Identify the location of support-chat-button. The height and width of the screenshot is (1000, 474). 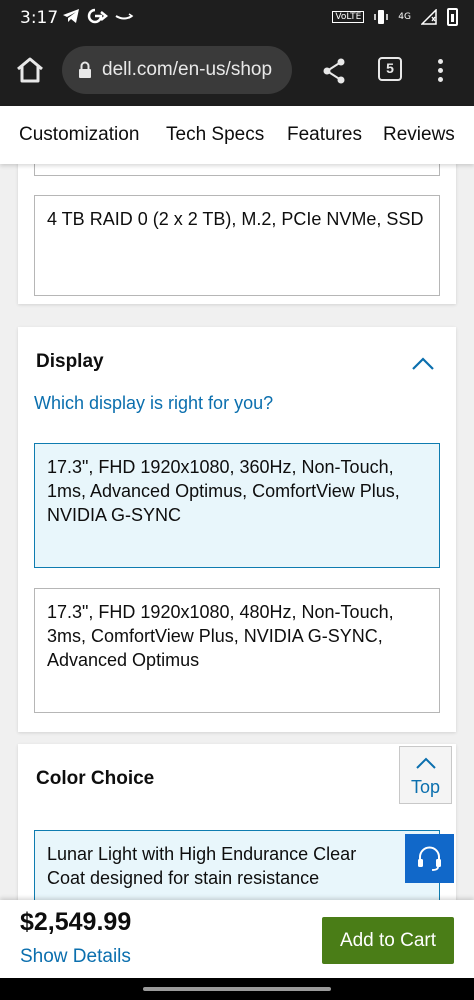
(429, 858).